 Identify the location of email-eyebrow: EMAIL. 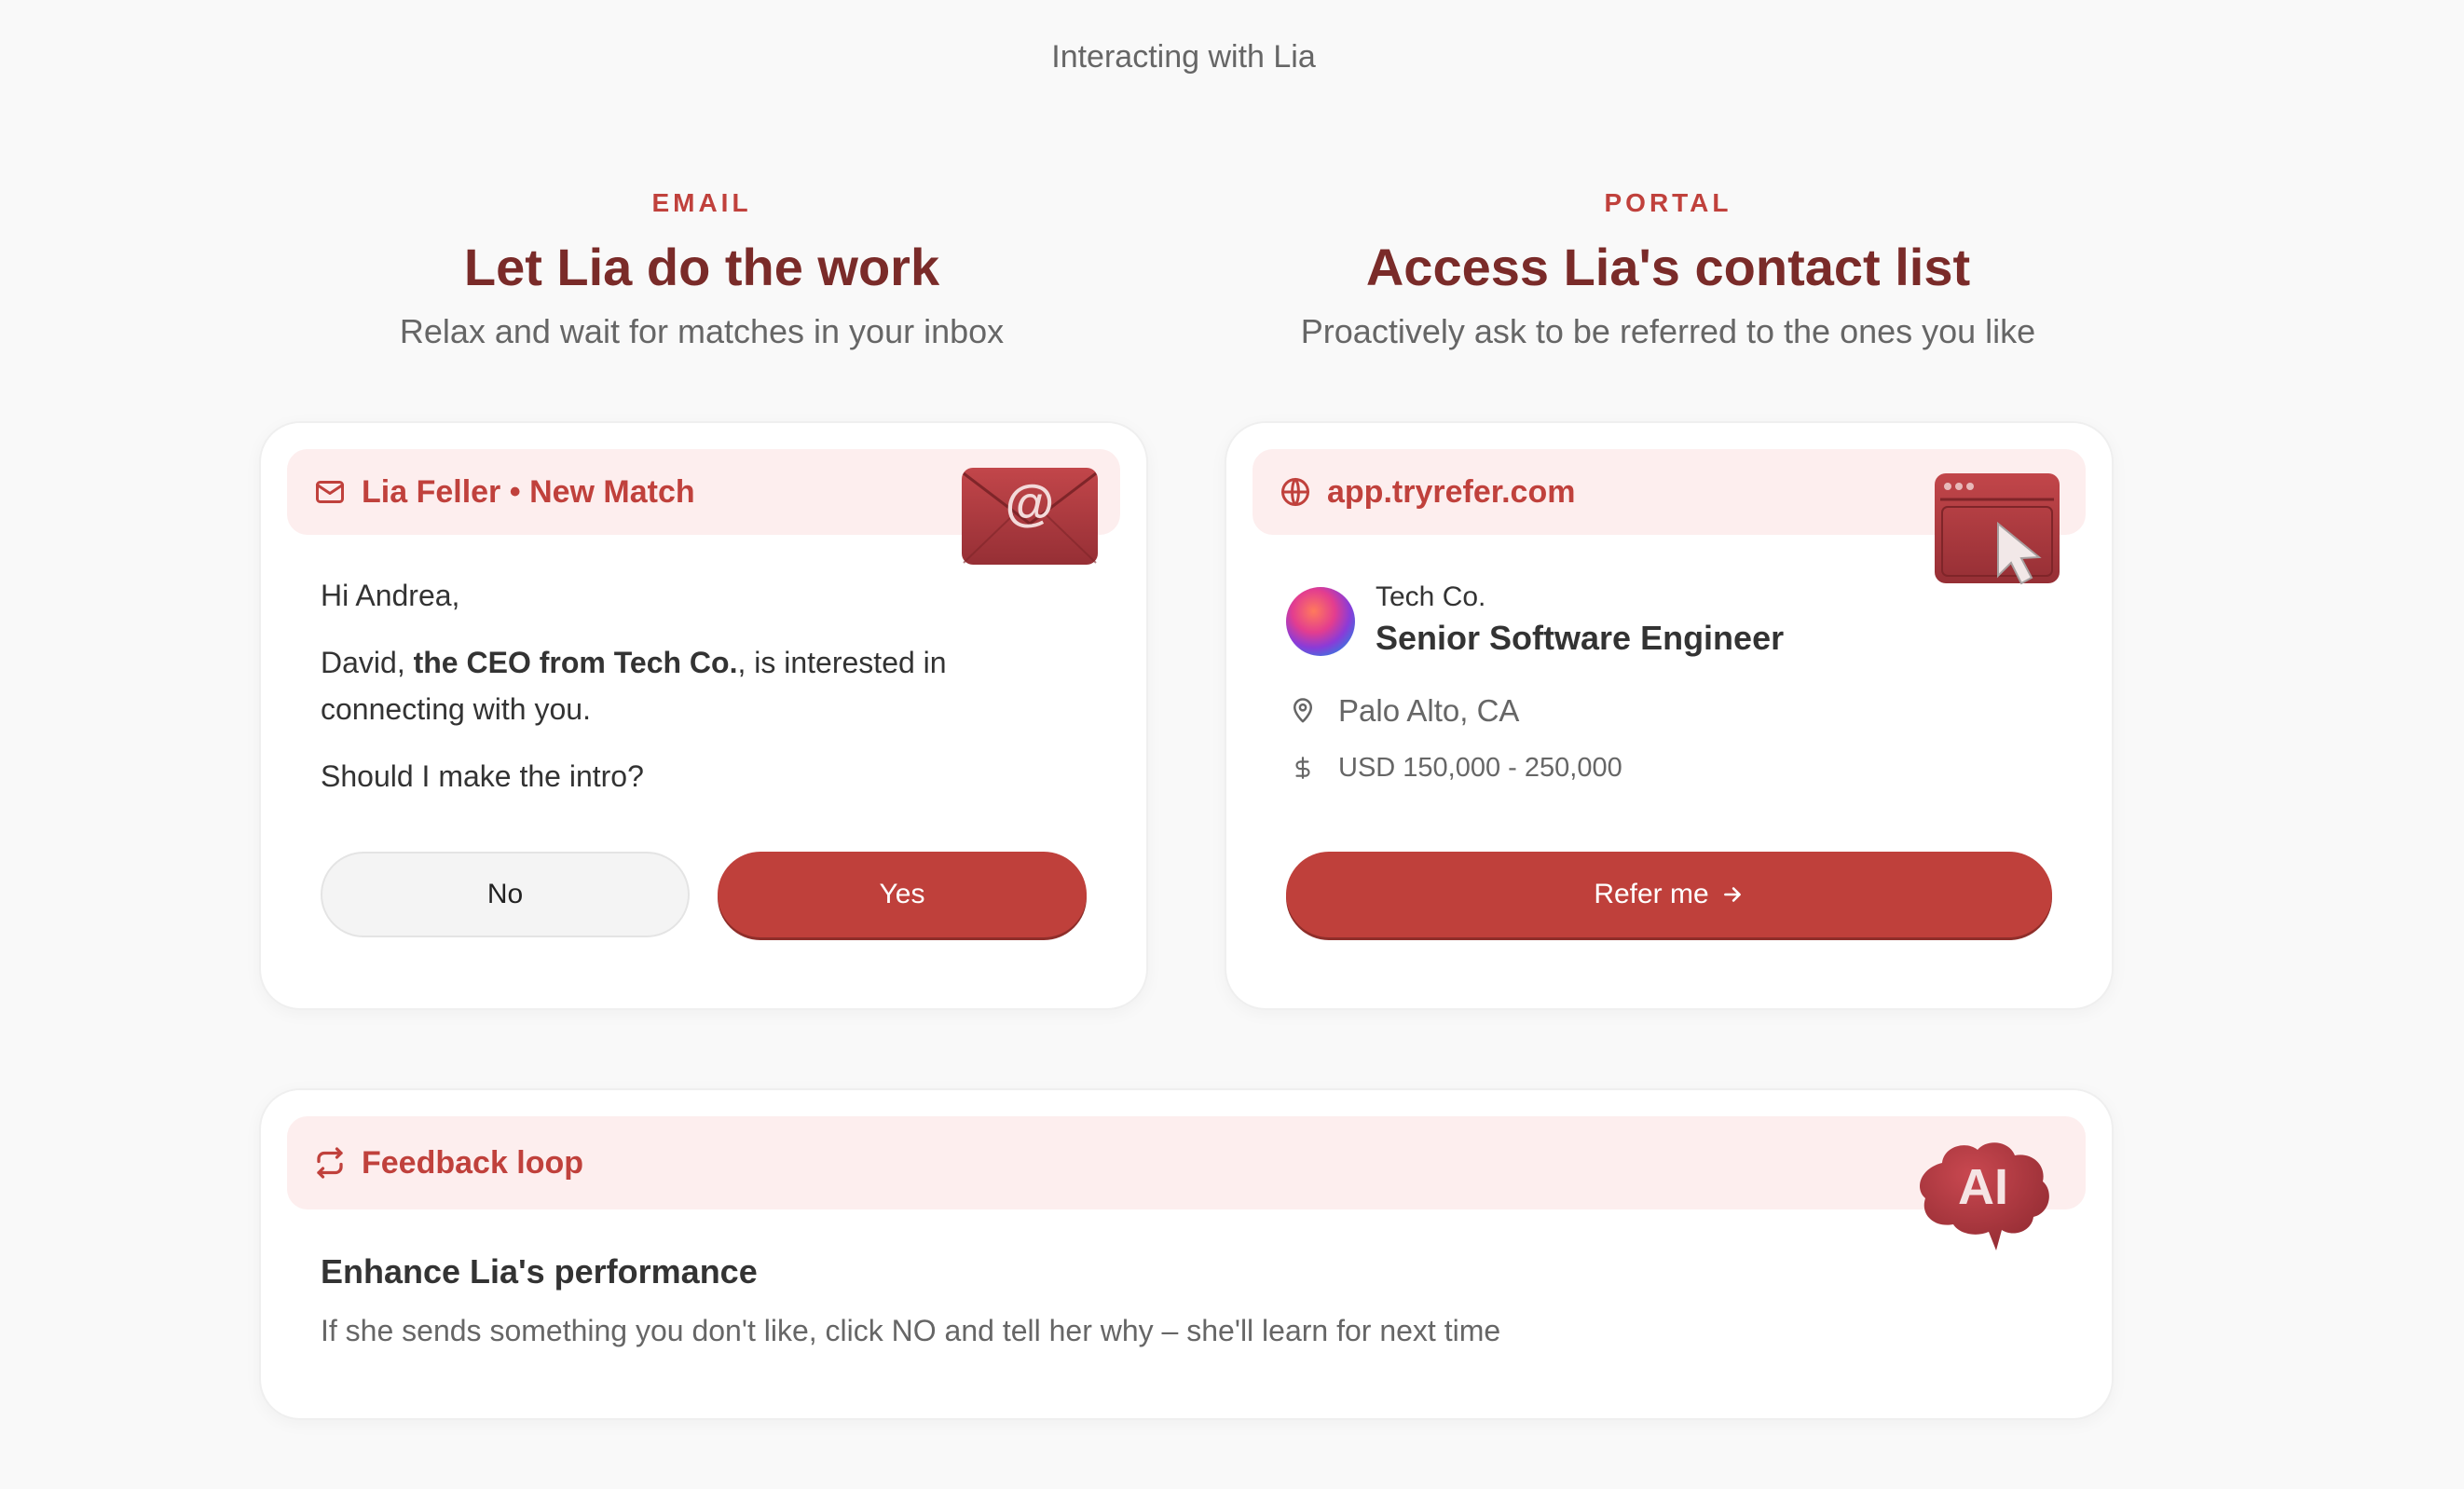
(701, 202).